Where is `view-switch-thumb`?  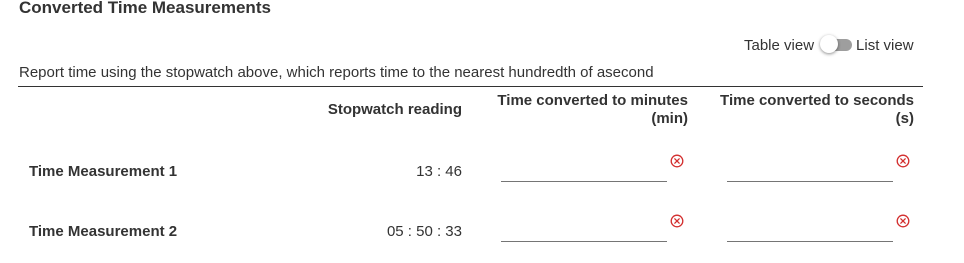 view-switch-thumb is located at coordinates (829, 44).